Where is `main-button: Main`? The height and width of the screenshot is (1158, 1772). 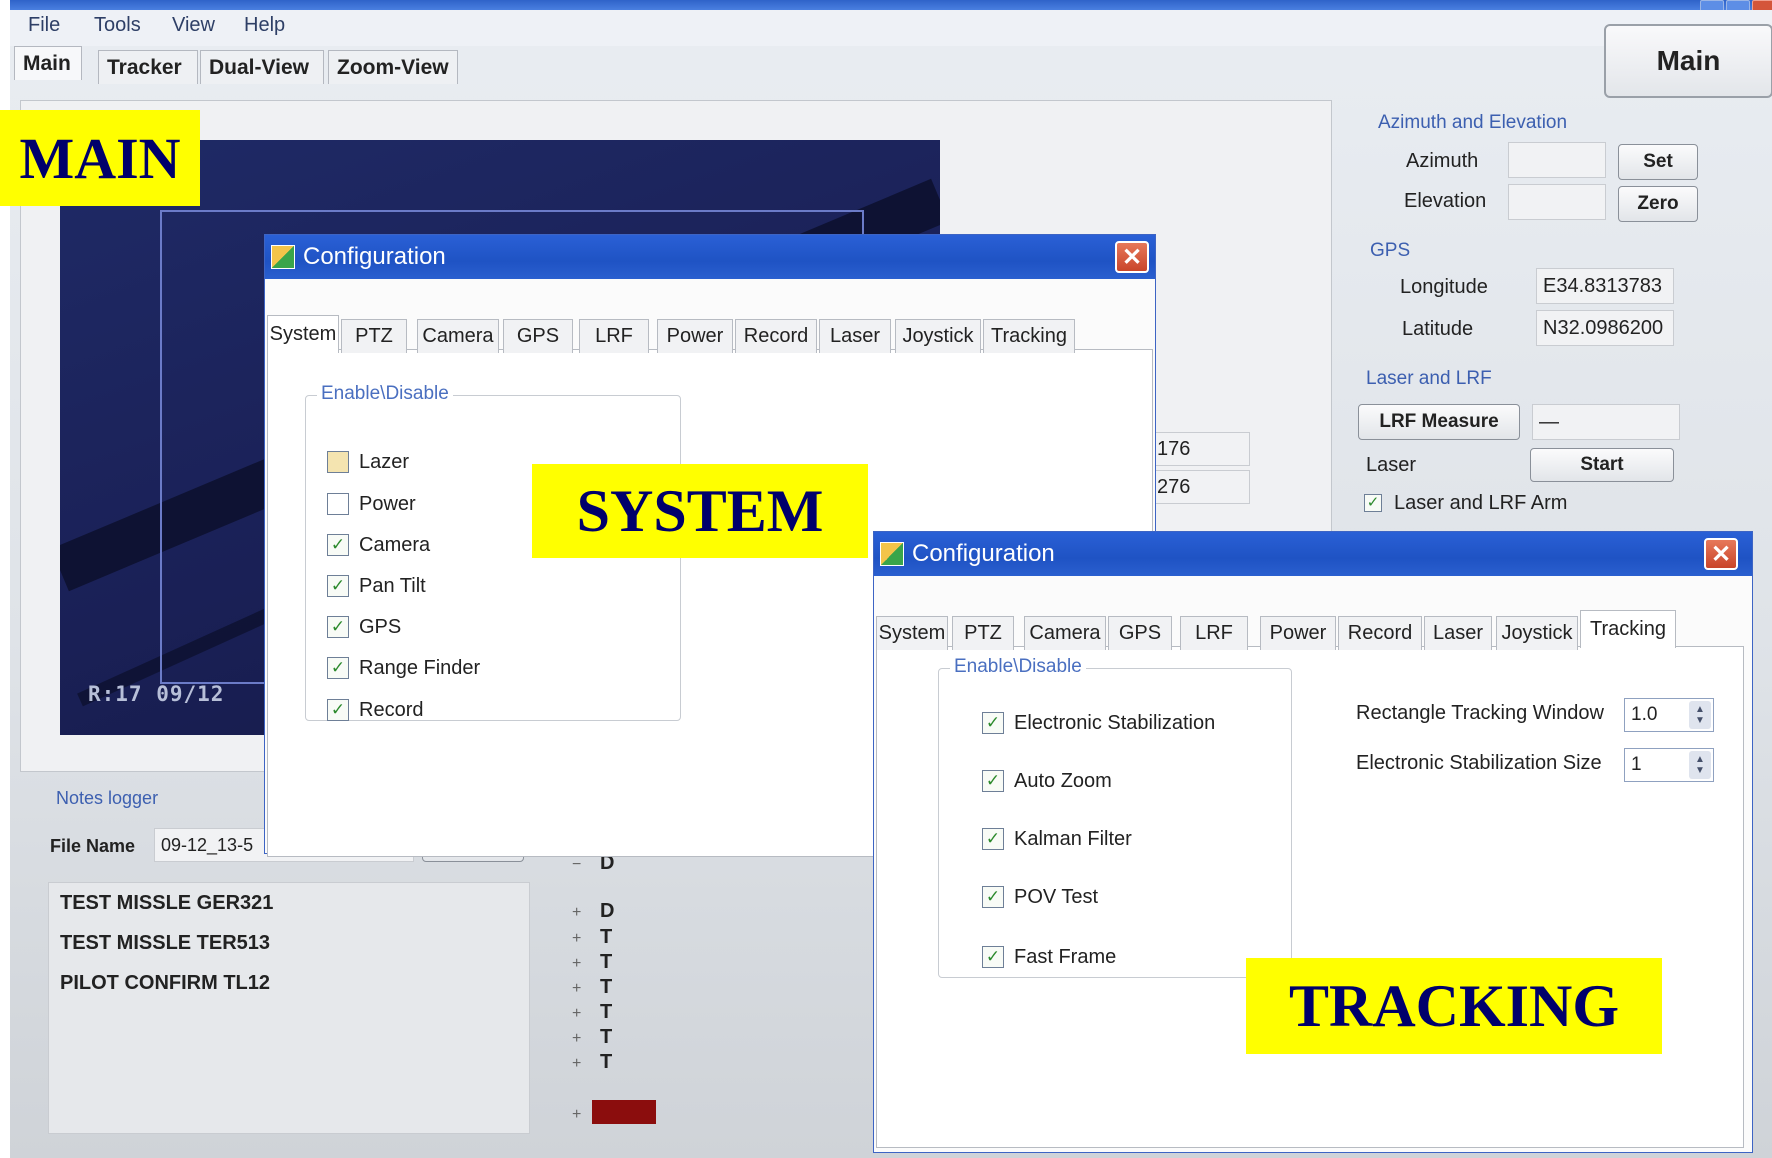
main-button: Main is located at coordinates (1688, 61).